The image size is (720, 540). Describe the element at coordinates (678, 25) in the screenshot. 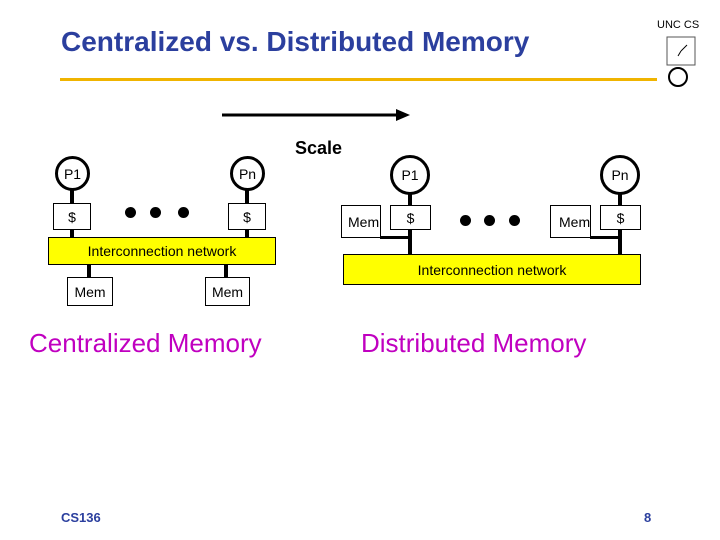

I see `svg-text: UNC CS` at that location.